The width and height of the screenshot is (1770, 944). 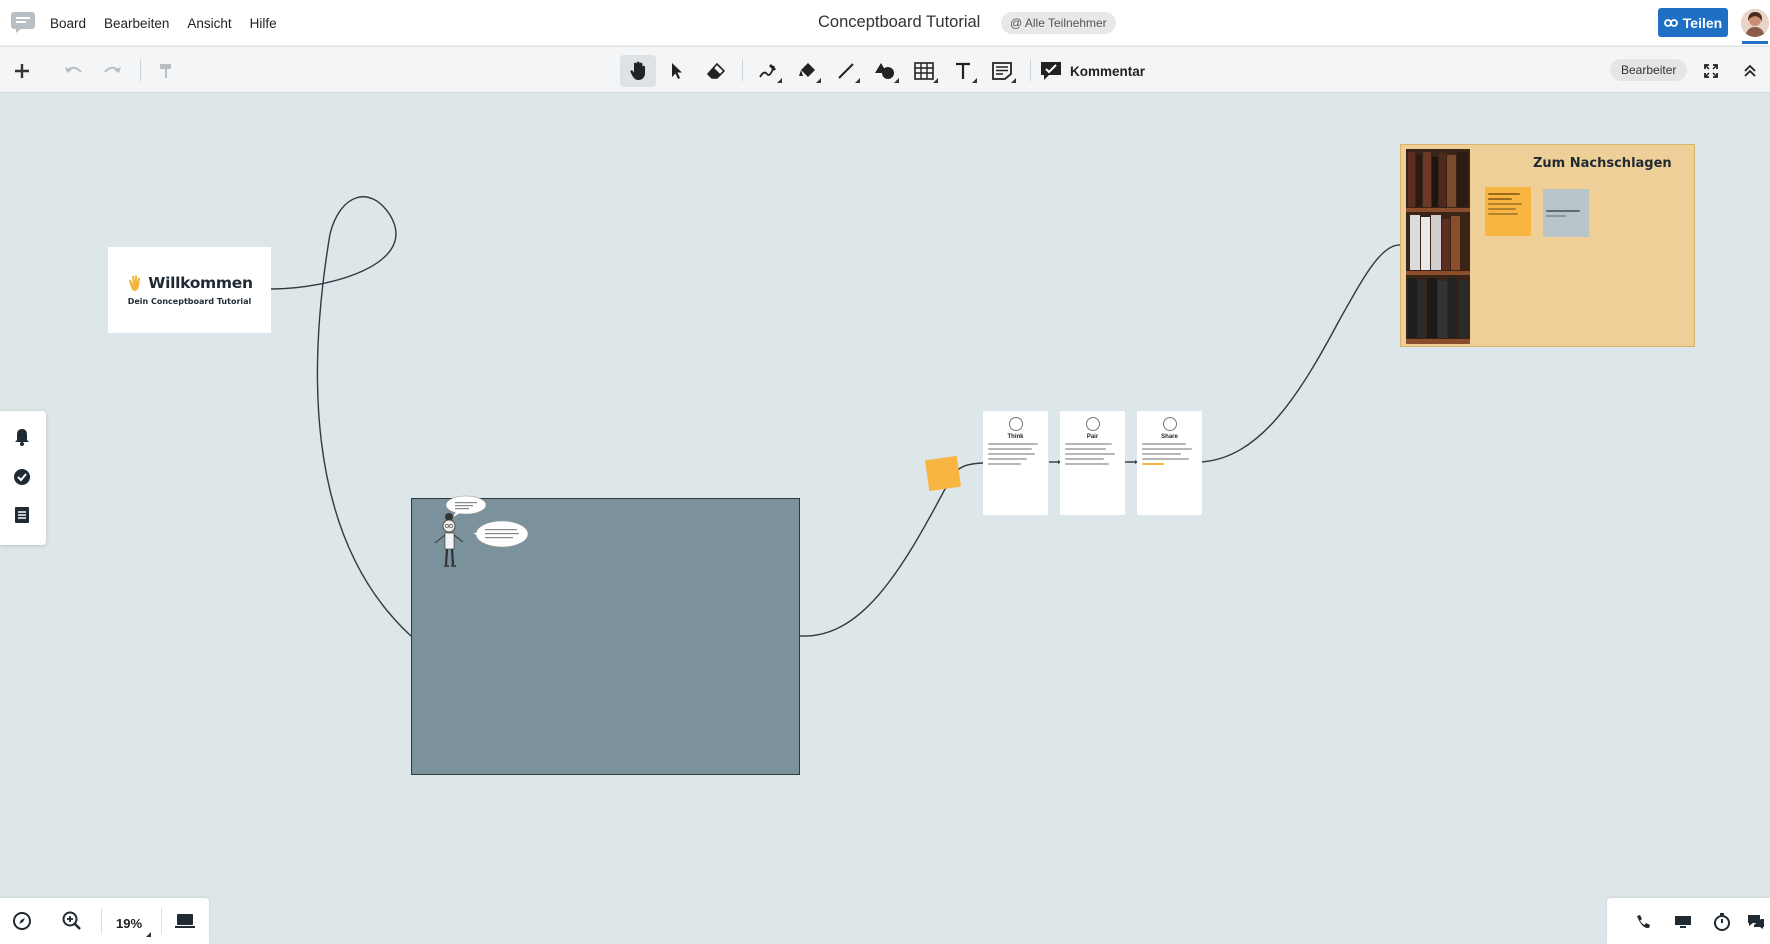 What do you see at coordinates (1092, 424) in the screenshot?
I see `people-icon` at bounding box center [1092, 424].